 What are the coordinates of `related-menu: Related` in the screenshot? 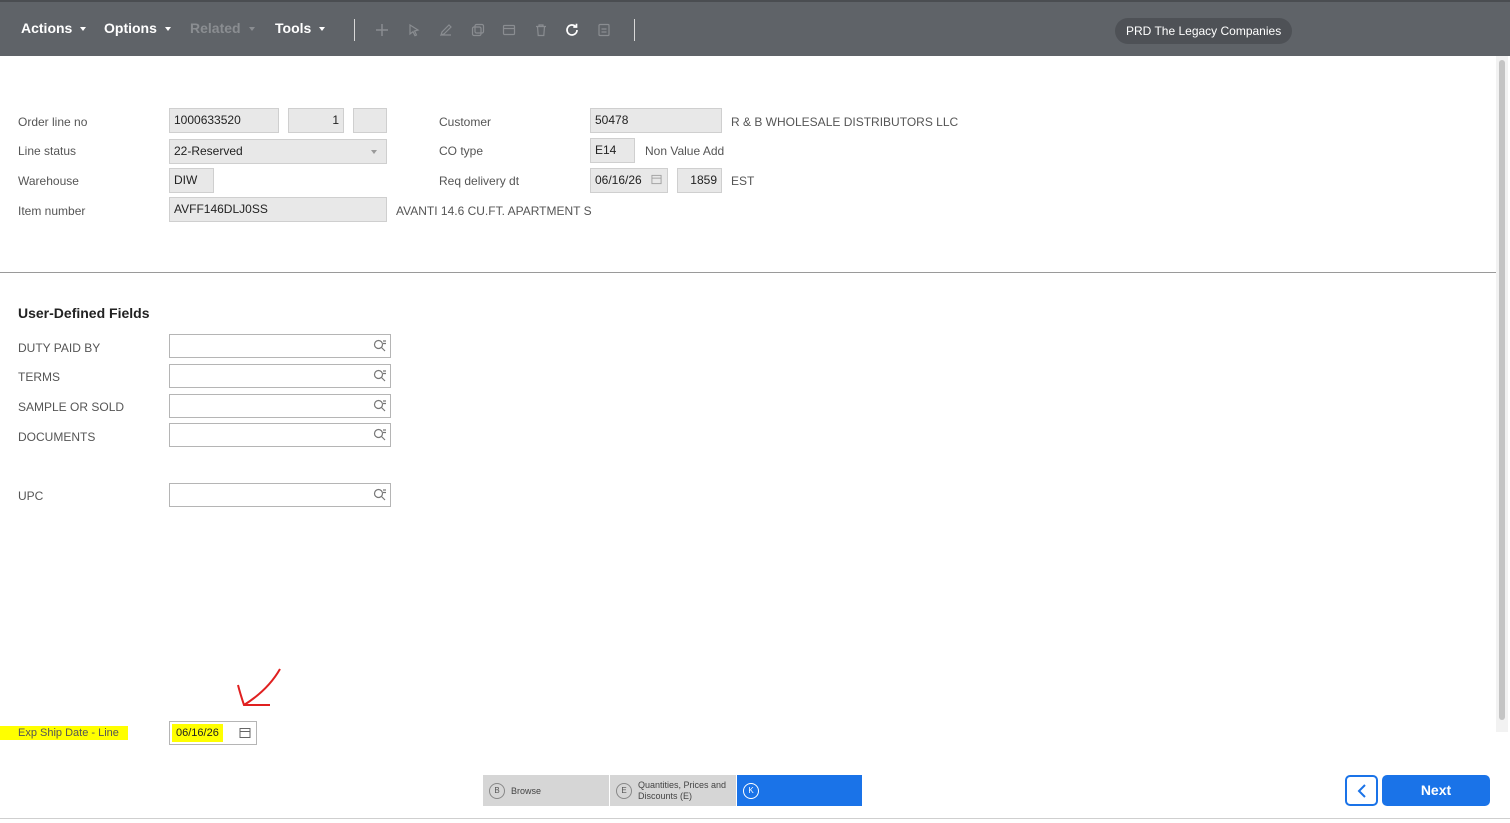 It's located at (222, 28).